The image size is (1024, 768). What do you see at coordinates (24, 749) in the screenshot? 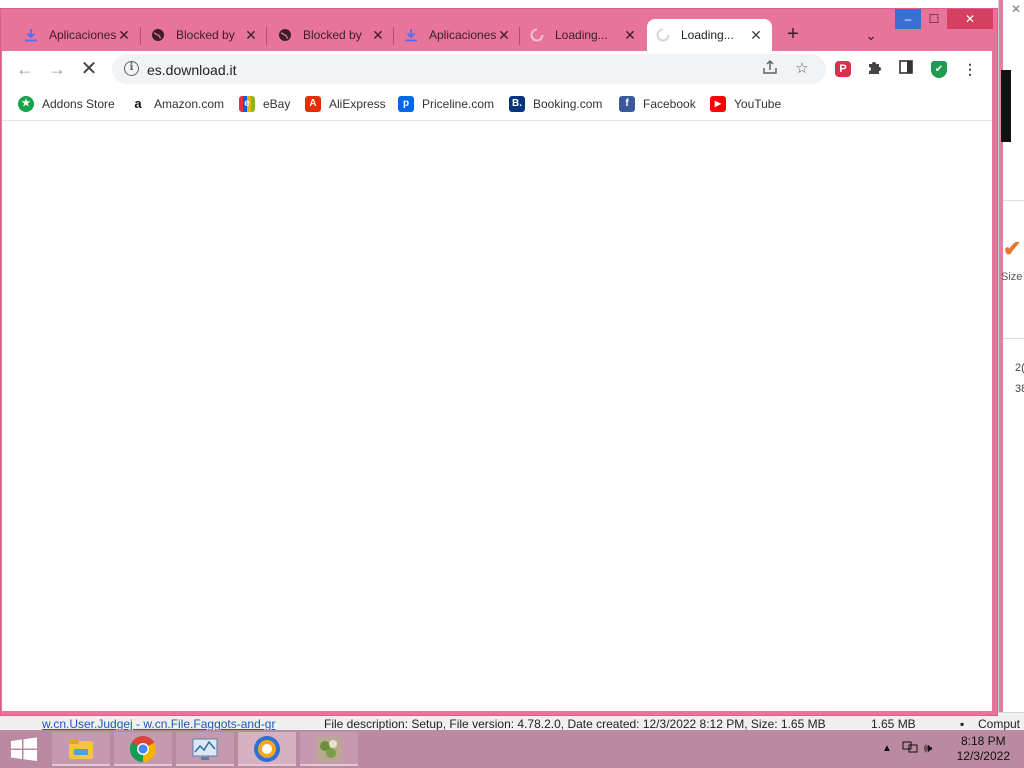
I see `start-button` at bounding box center [24, 749].